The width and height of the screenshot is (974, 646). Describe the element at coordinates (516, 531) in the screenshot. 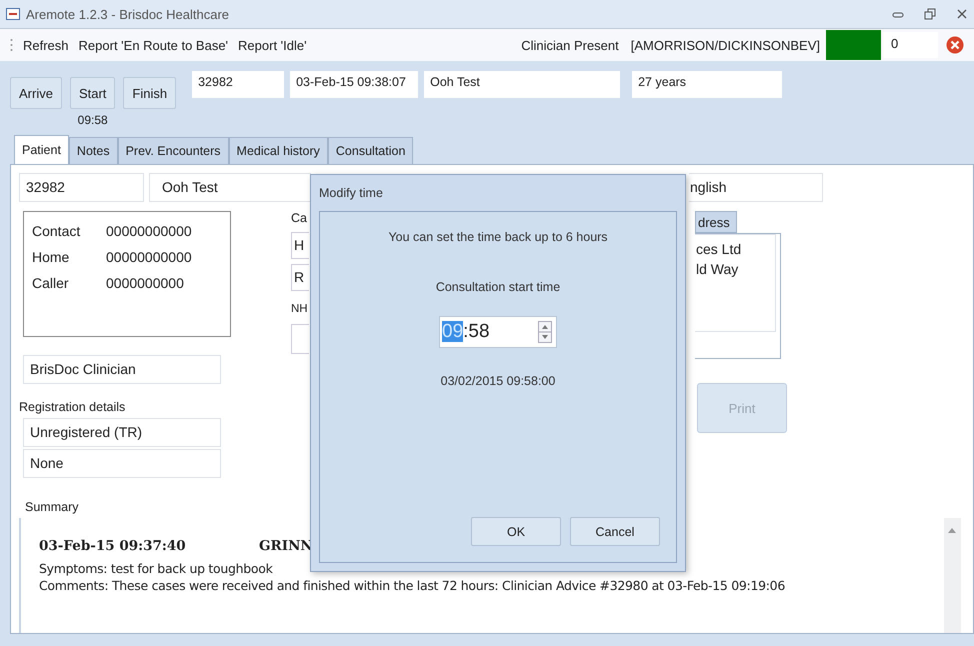

I see `dialog-button: OK` at that location.